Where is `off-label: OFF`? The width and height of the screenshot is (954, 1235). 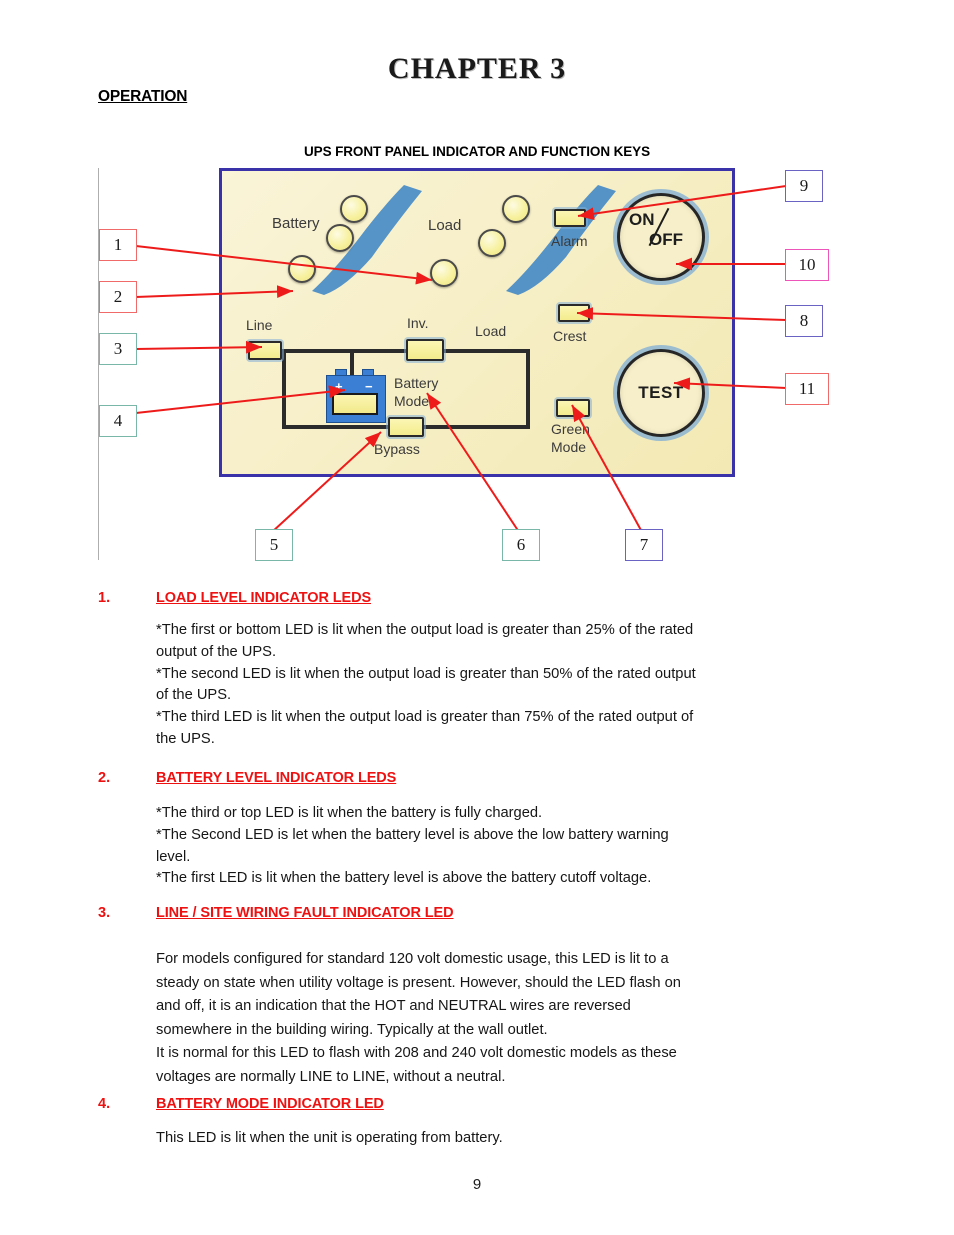 off-label: OFF is located at coordinates (666, 239).